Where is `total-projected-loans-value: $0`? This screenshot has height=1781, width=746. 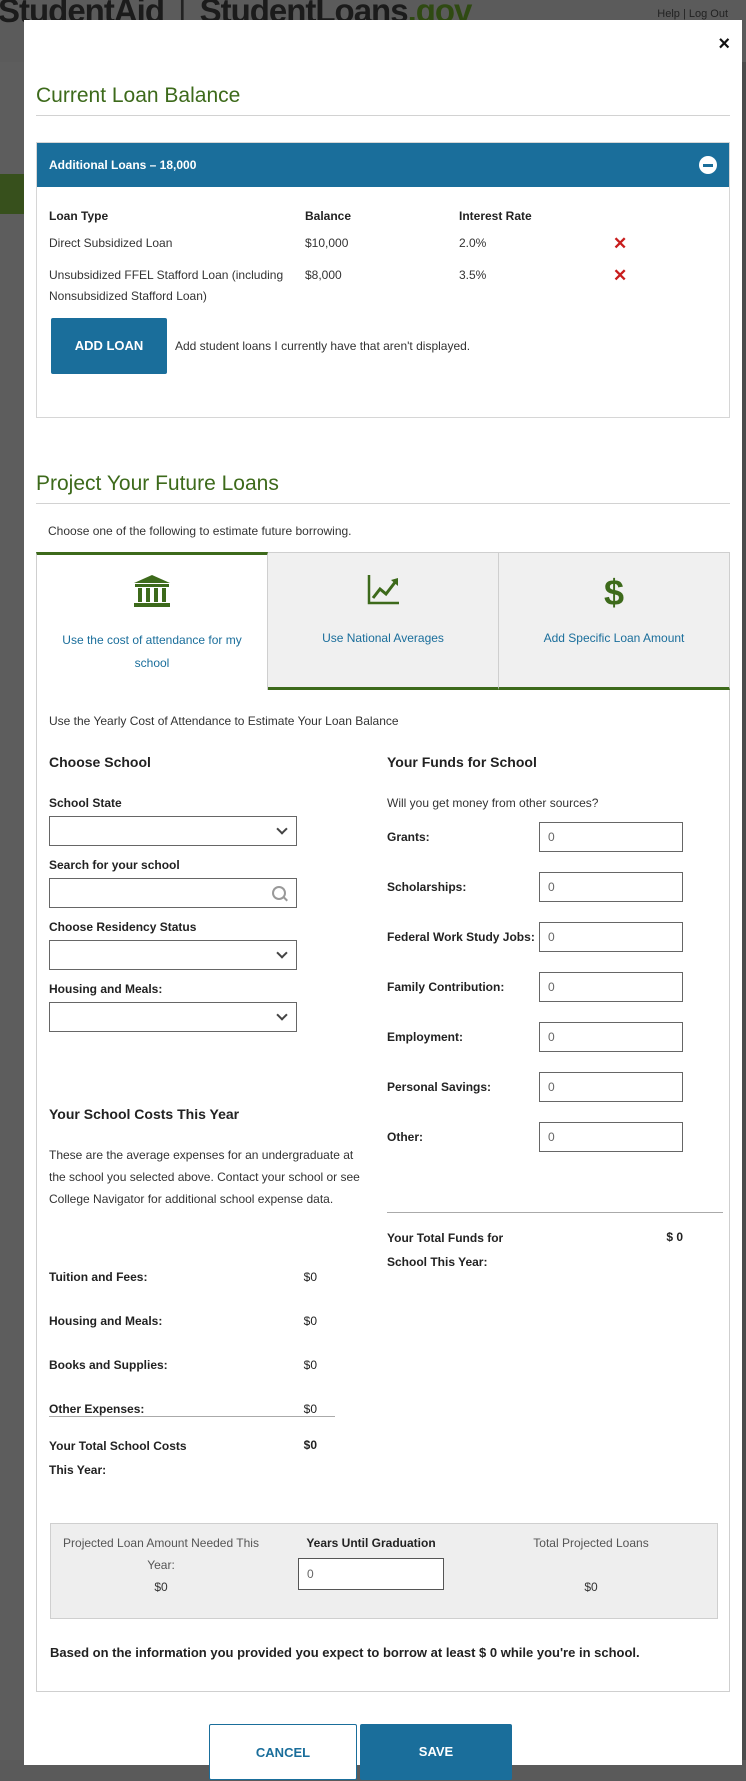 total-projected-loans-value: $0 is located at coordinates (591, 1587).